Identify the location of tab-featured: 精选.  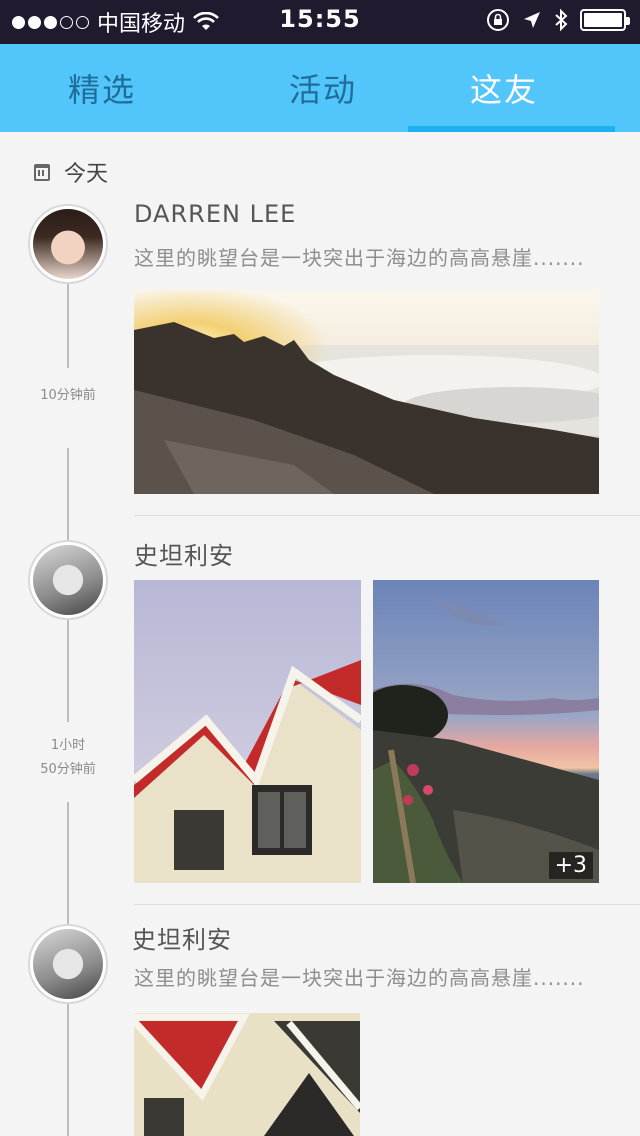
(119, 88).